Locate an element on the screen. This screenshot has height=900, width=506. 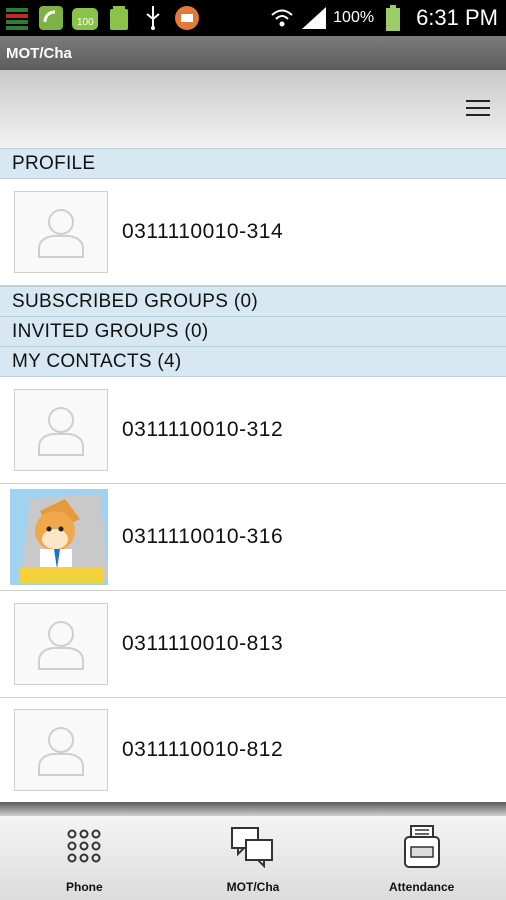
section-label: MY CONTACTS (4) is located at coordinates (97, 361).